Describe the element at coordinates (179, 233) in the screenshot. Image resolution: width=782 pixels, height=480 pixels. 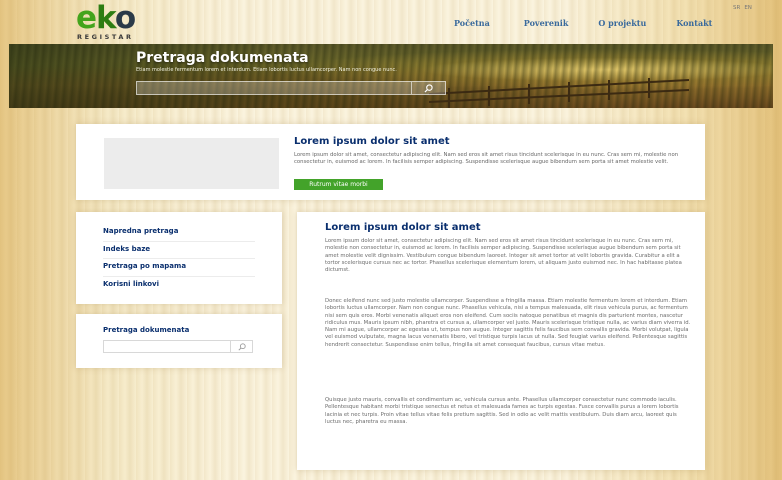
I see `sidebar-item-napredna-pretraga: Napredna pretraga` at that location.